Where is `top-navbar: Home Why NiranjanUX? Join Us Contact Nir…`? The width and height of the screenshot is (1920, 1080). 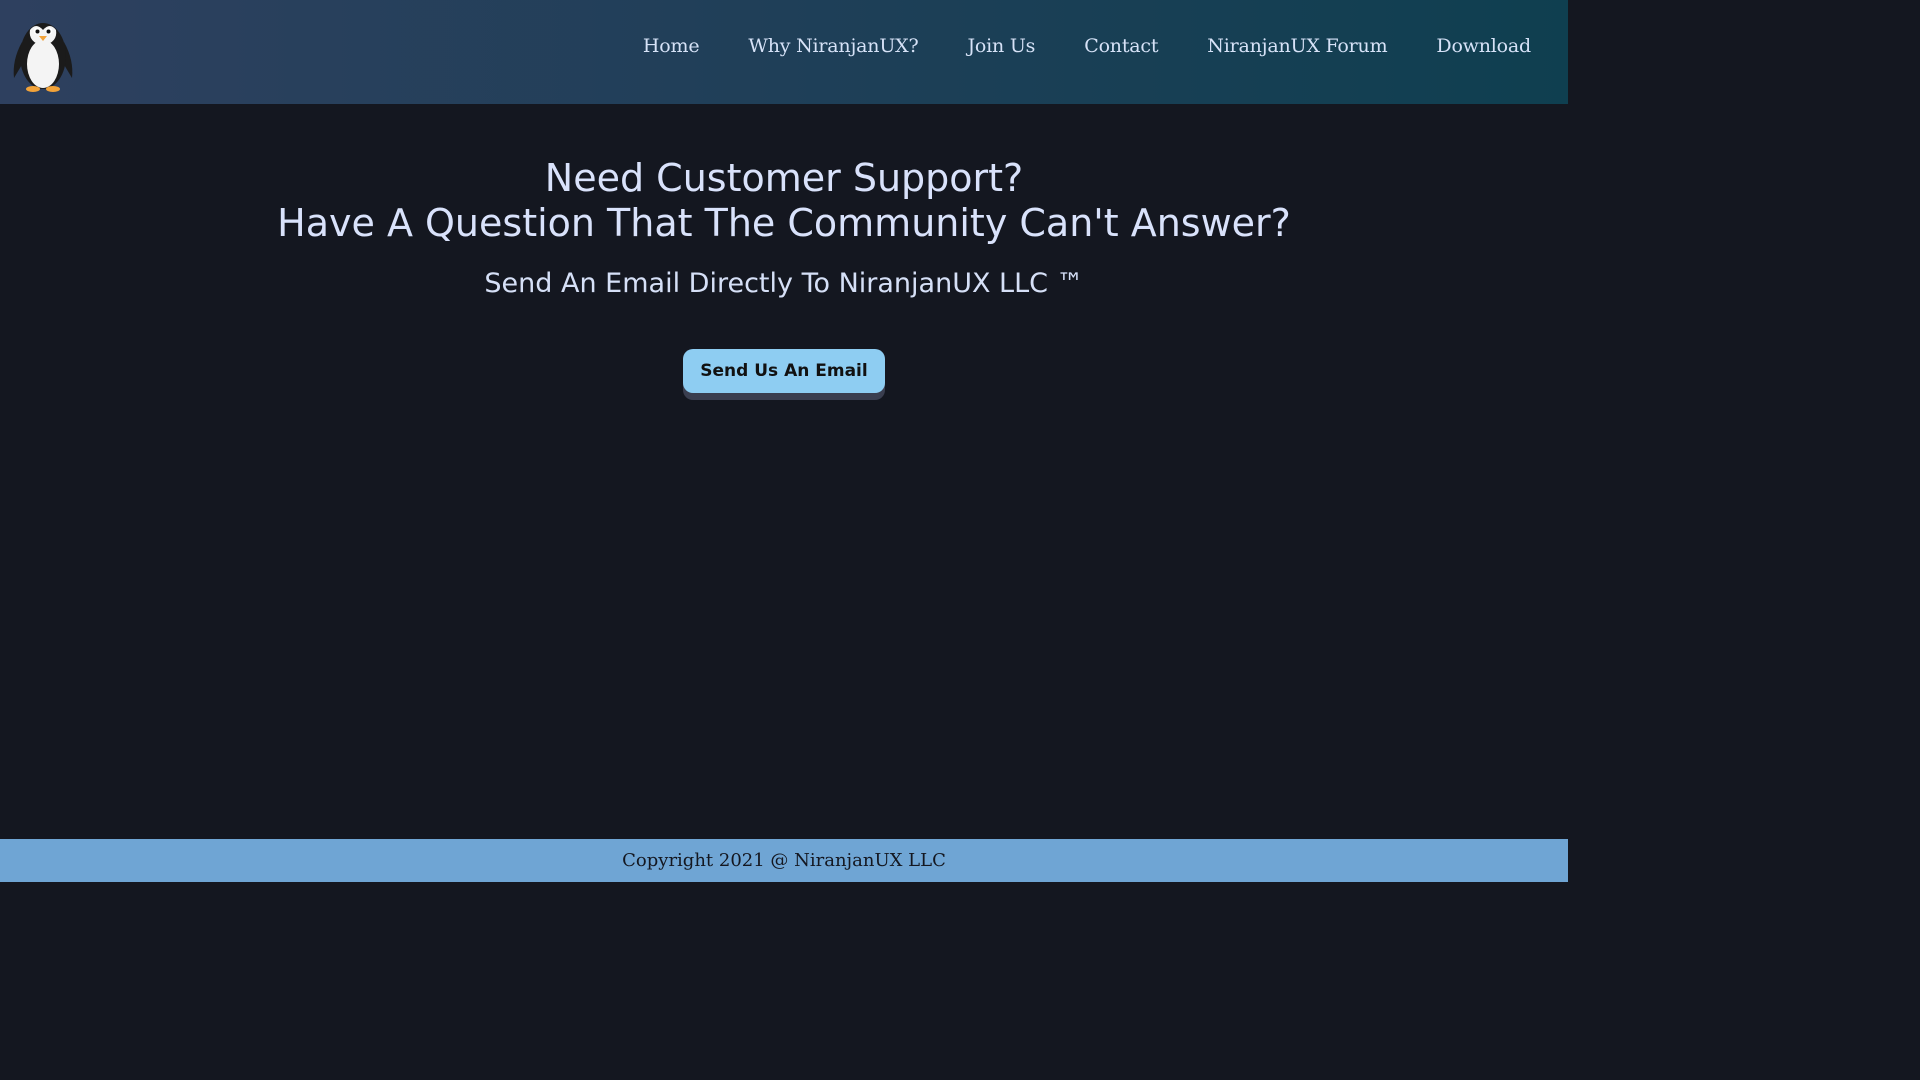 top-navbar: Home Why NiranjanUX? Join Us Contact Nir… is located at coordinates (784, 52).